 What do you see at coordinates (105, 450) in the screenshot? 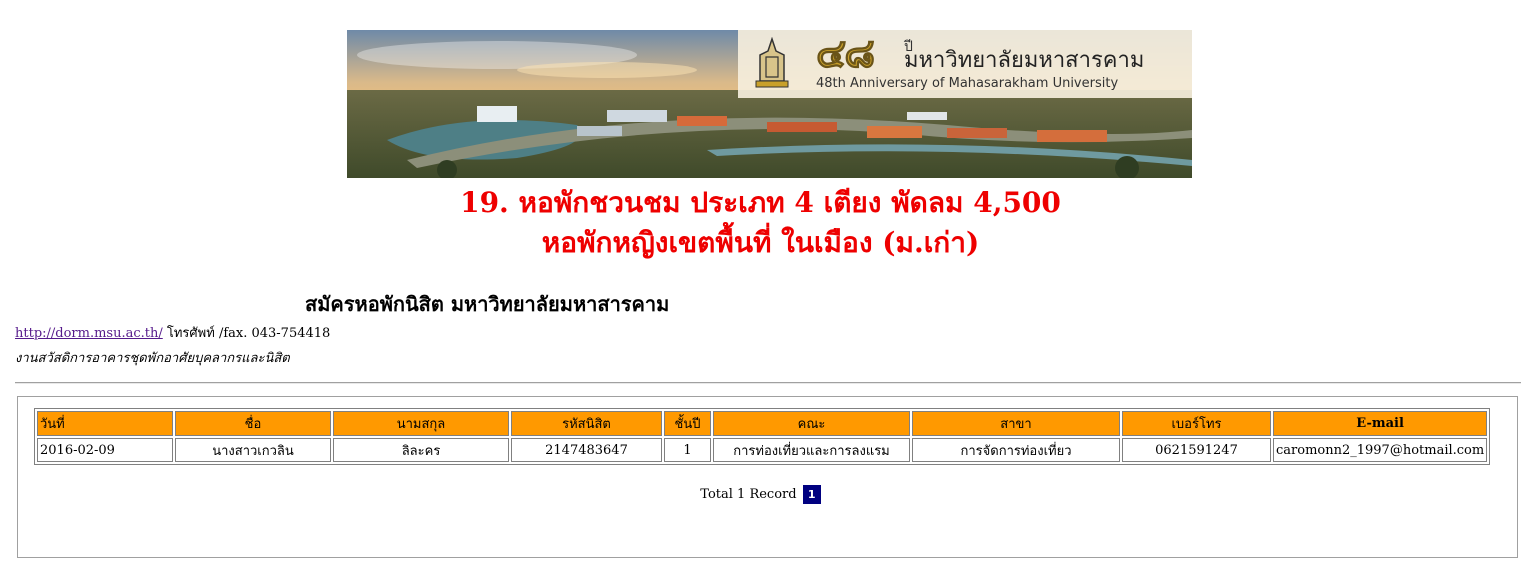
I see `cell-date: 2016-02-09` at bounding box center [105, 450].